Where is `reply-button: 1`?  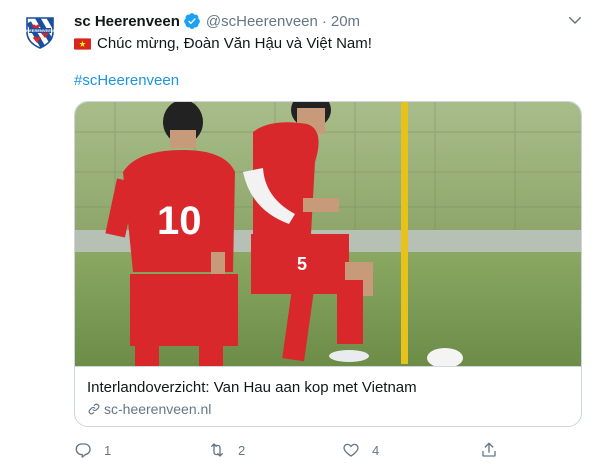
reply-button: 1 is located at coordinates (92, 450).